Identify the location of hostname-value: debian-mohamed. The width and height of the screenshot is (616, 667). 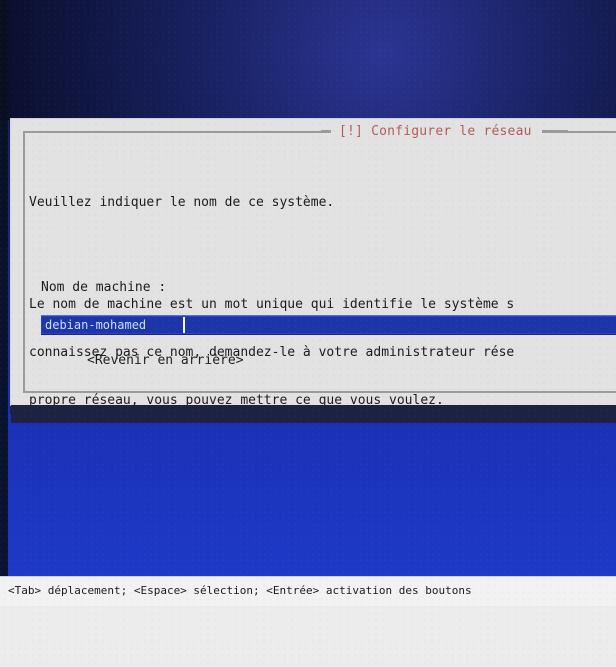
(97, 325).